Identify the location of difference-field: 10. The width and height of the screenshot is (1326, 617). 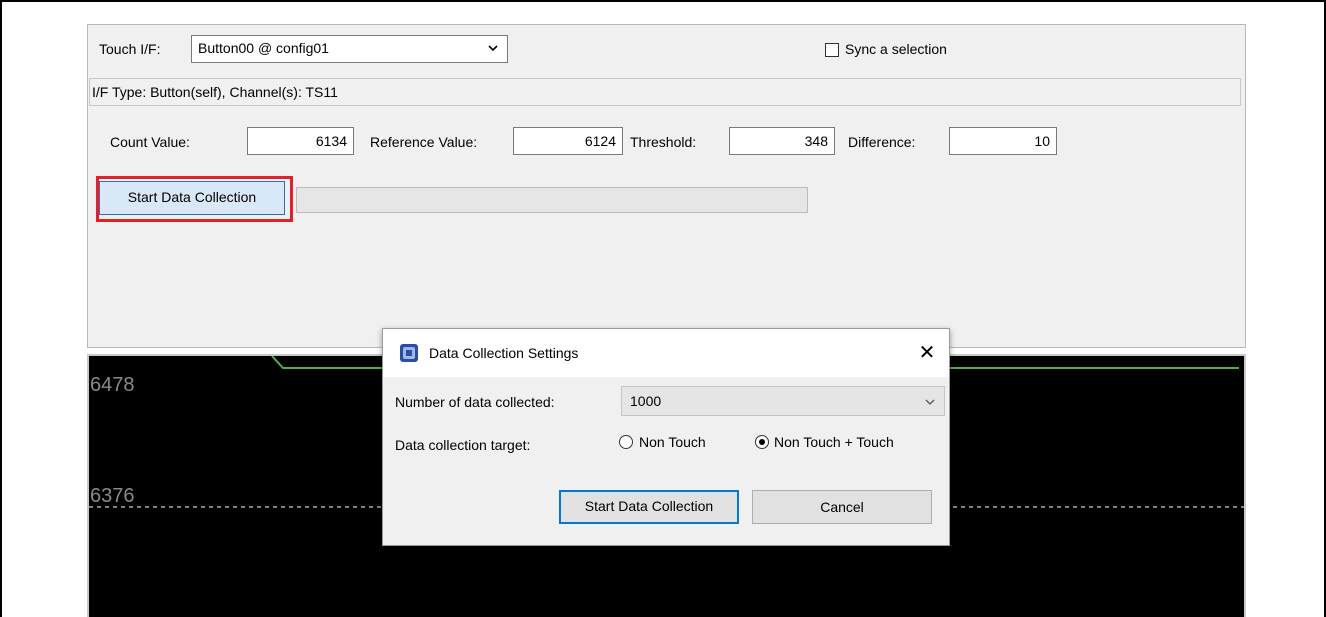
(1003, 141).